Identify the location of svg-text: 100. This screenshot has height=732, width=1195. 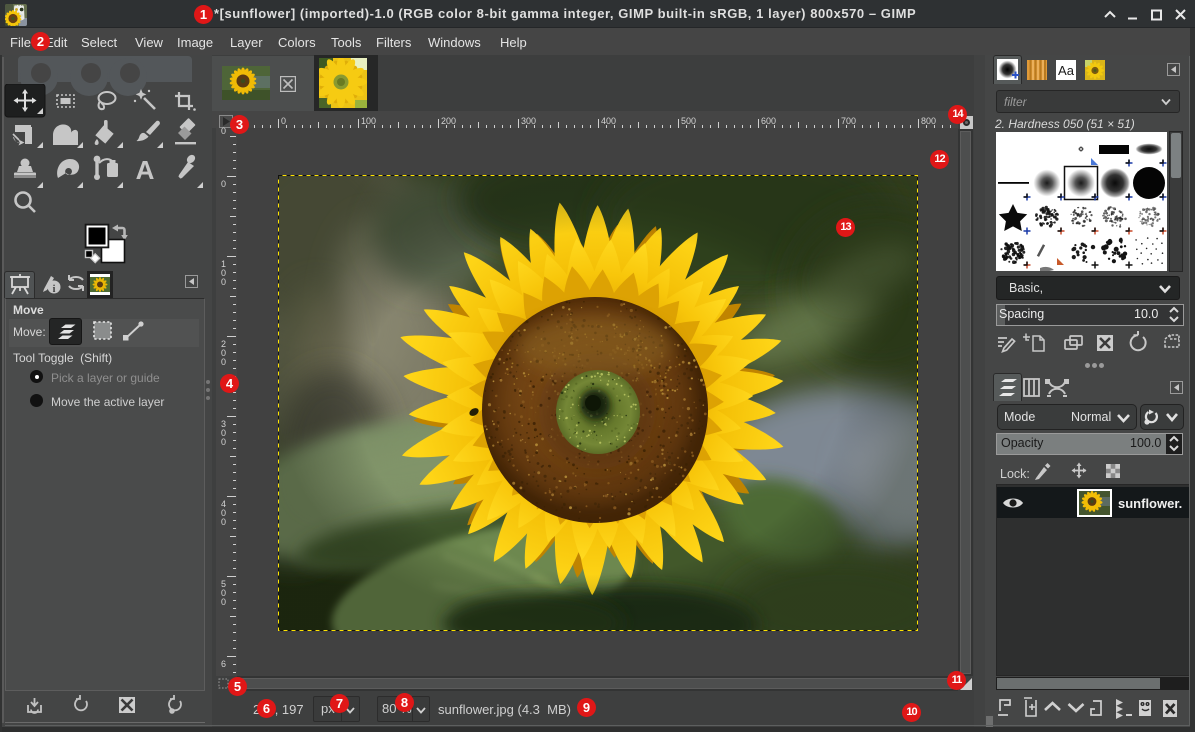
(368, 121).